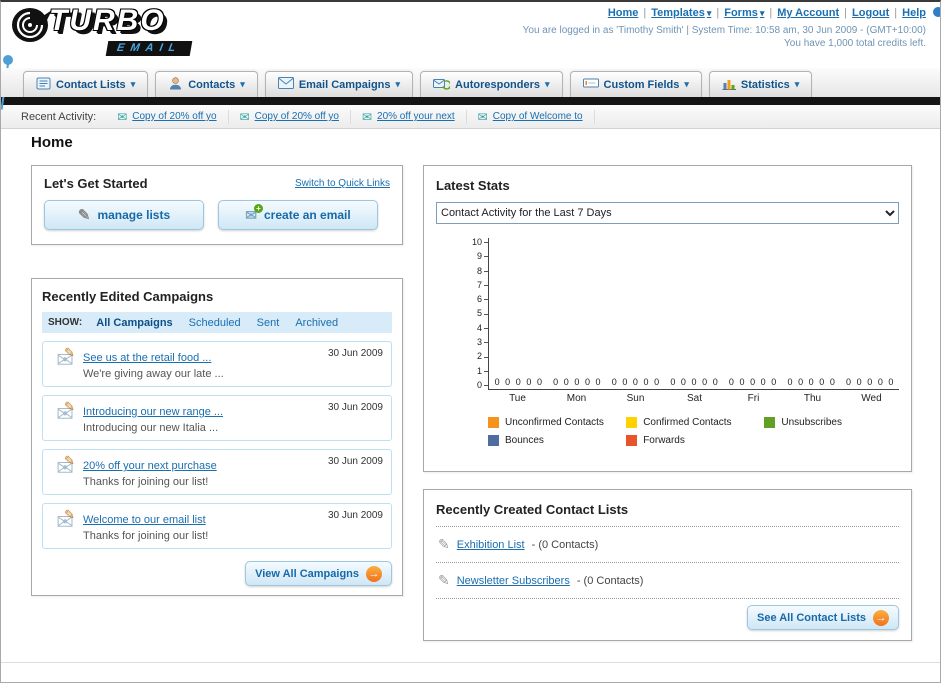 Image resolution: width=941 pixels, height=683 pixels. Describe the element at coordinates (409, 116) in the screenshot. I see `recent-activity-item: ✉ 20% off your next` at that location.